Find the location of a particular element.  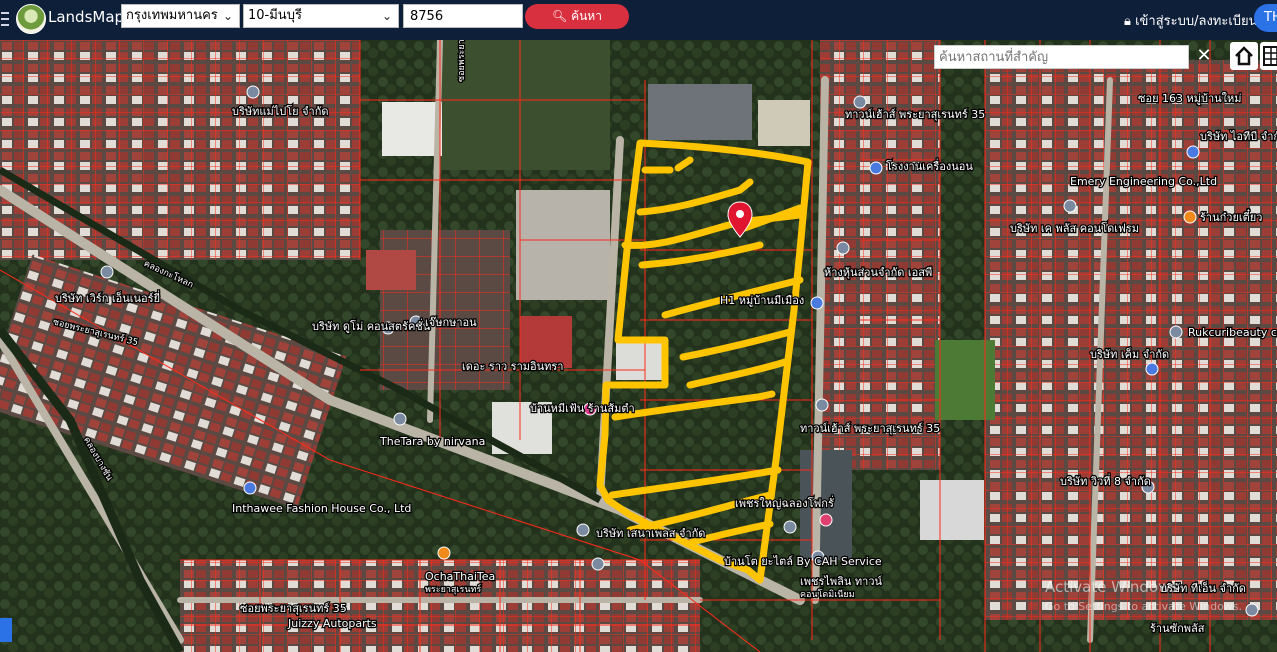

map-label: เพชรใหญ่ฉลองโฟกรั่ is located at coordinates (784, 502).